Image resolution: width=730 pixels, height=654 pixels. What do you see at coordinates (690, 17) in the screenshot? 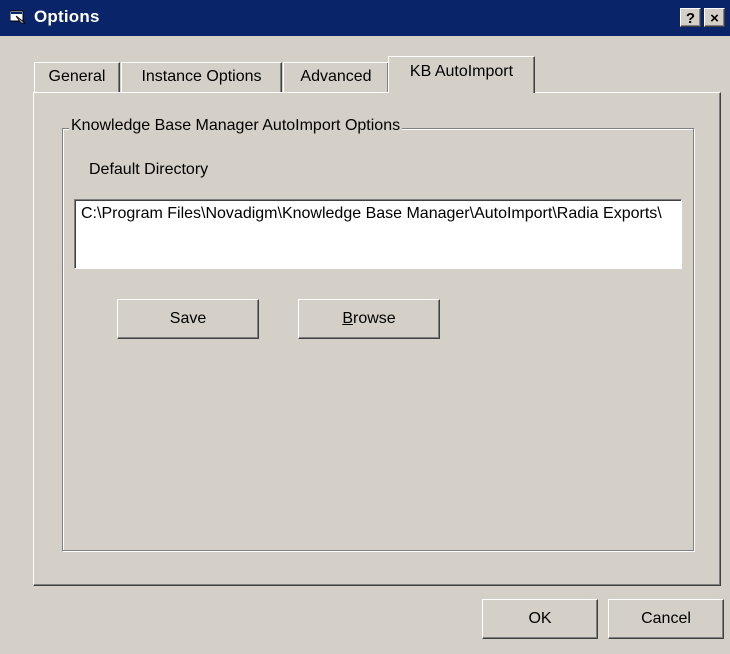
I see `help-button: ?` at bounding box center [690, 17].